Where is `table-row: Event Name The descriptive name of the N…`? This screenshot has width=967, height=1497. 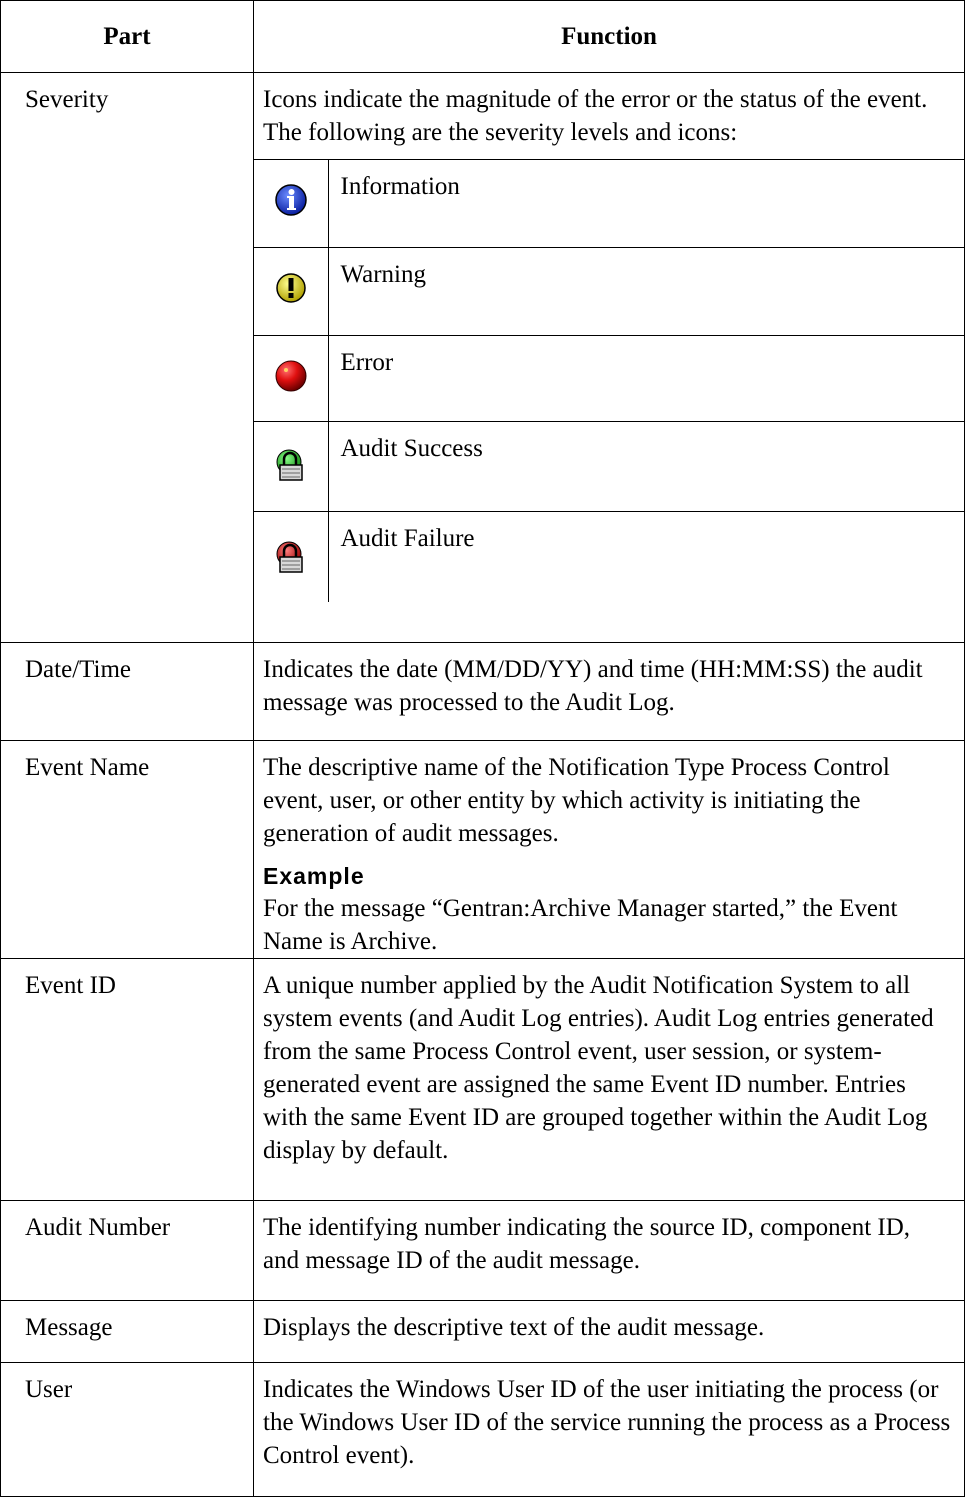
table-row: Event Name The descriptive name of the N… is located at coordinates (482, 849).